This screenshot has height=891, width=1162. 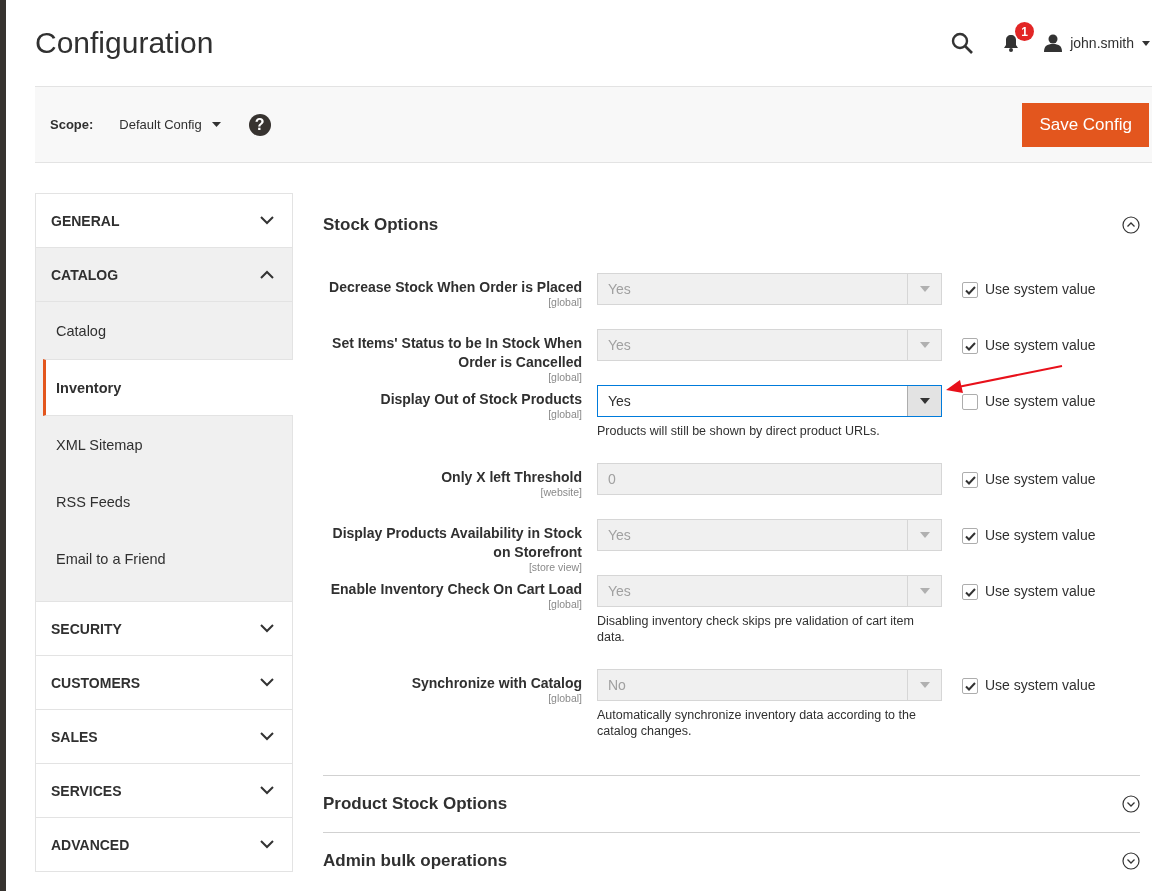 What do you see at coordinates (164, 501) in the screenshot?
I see `sidebar-item: RSS Feeds` at bounding box center [164, 501].